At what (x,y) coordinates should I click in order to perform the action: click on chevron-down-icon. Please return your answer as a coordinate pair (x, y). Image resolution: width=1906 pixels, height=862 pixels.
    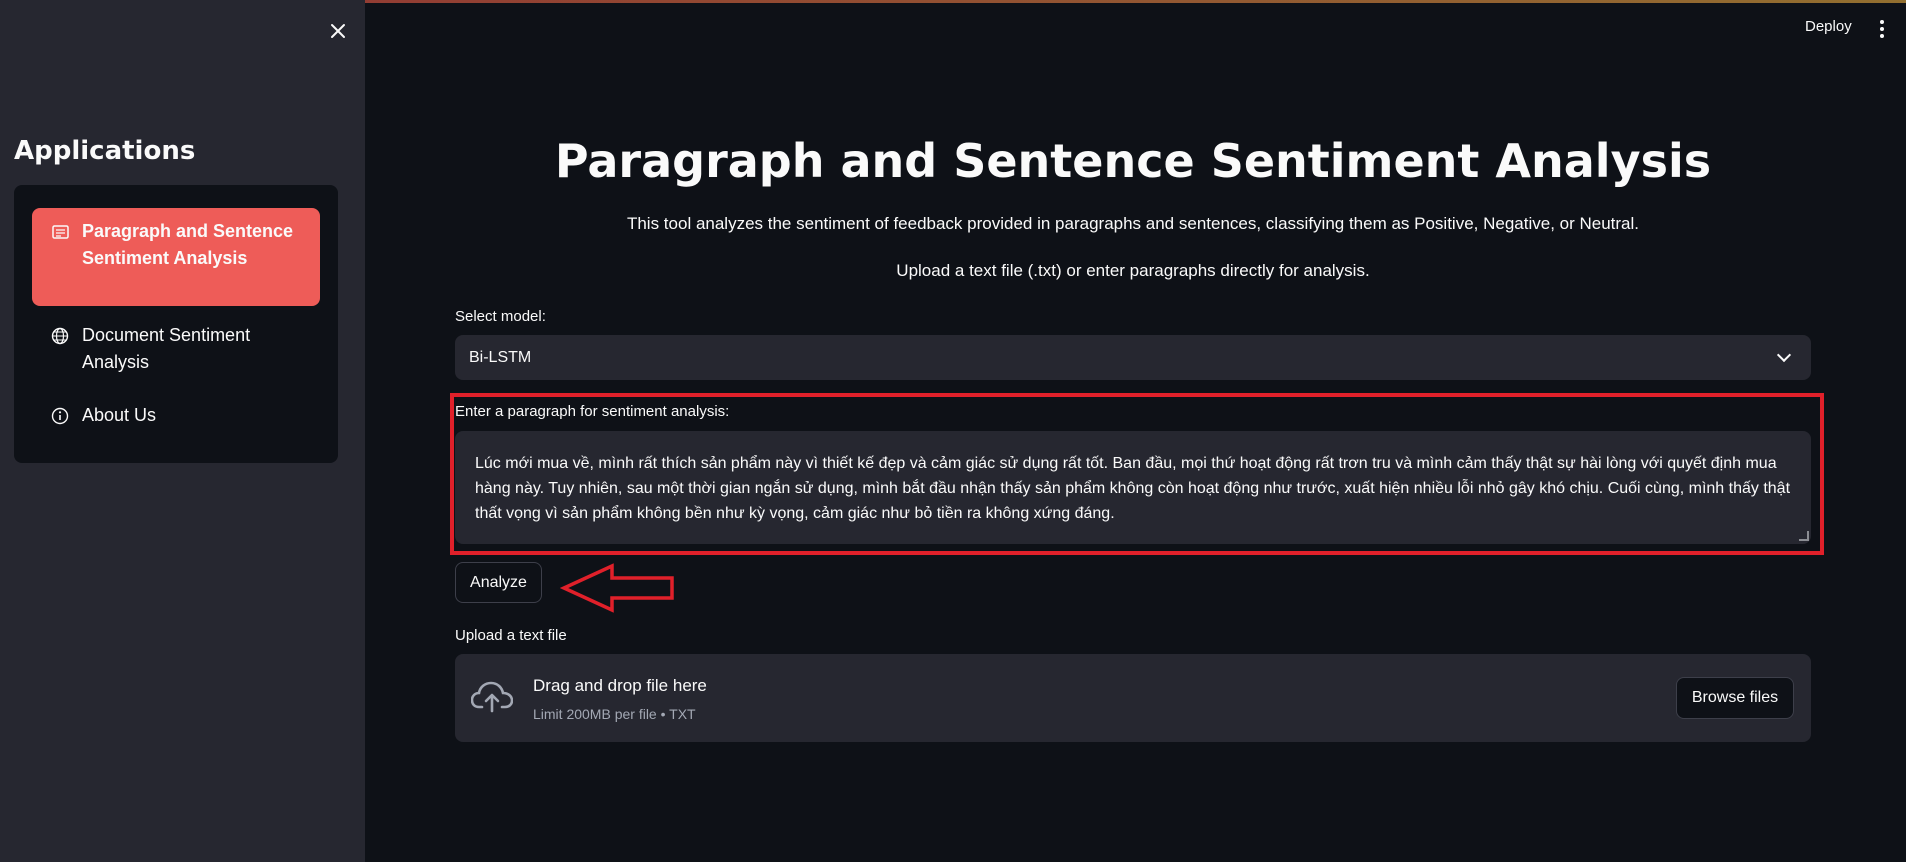
    Looking at the image, I should click on (1784, 355).